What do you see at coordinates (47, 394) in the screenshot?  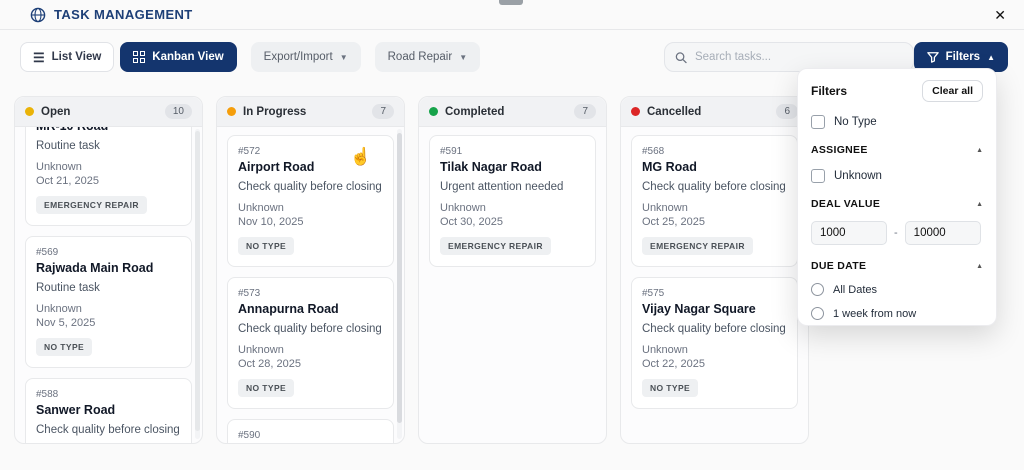 I see `task-number: #588` at bounding box center [47, 394].